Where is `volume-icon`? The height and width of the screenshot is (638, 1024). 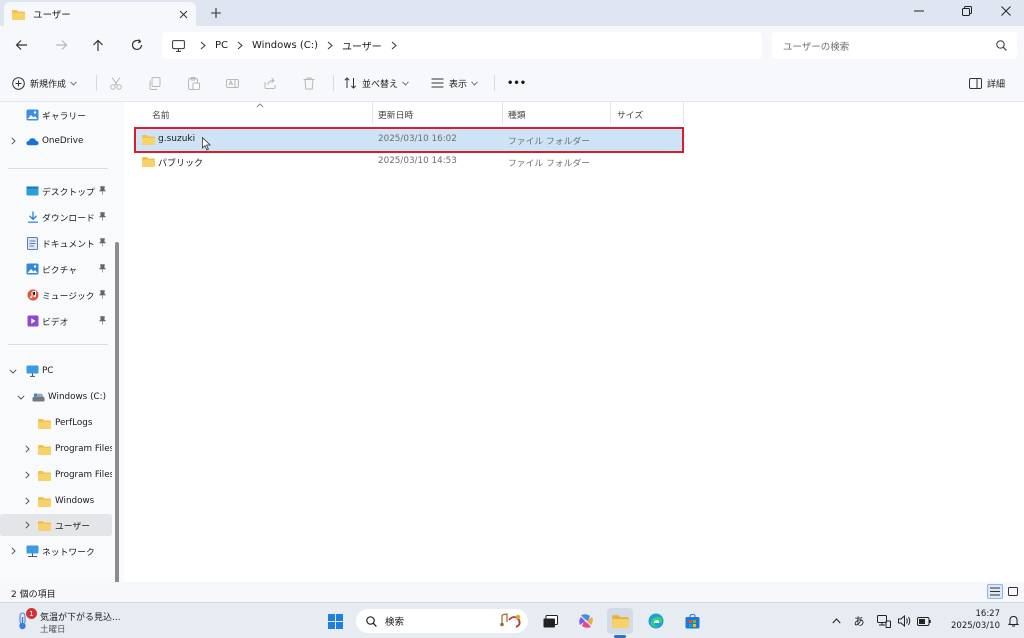
volume-icon is located at coordinates (905, 621).